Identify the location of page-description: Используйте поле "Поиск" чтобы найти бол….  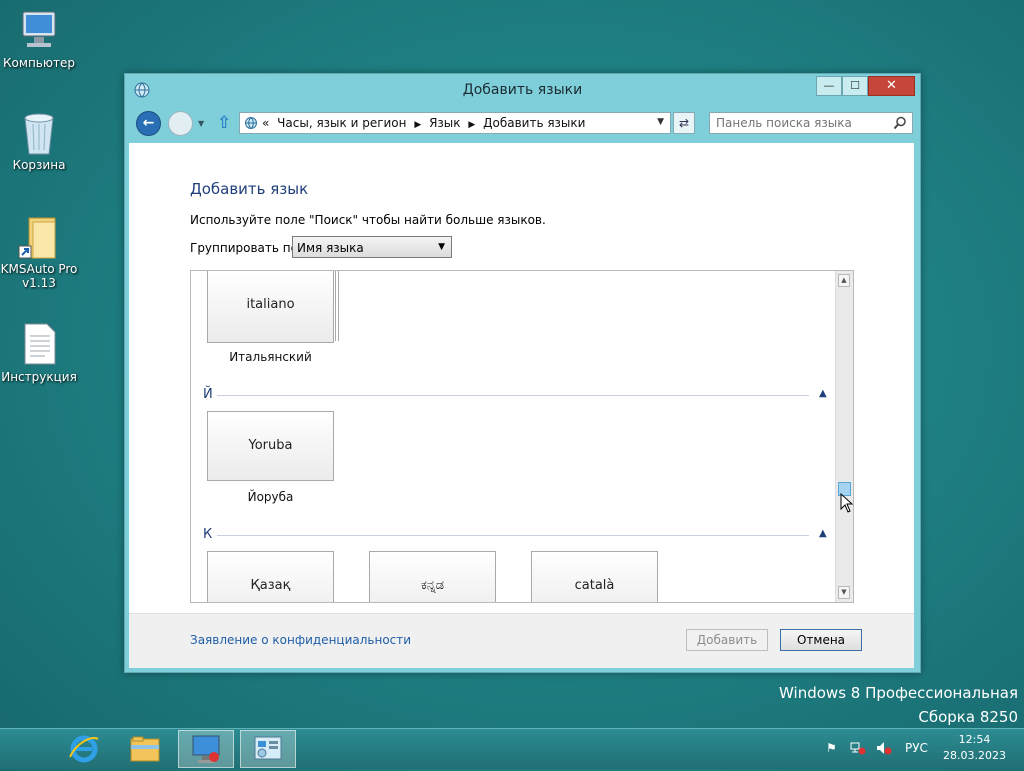
(368, 220).